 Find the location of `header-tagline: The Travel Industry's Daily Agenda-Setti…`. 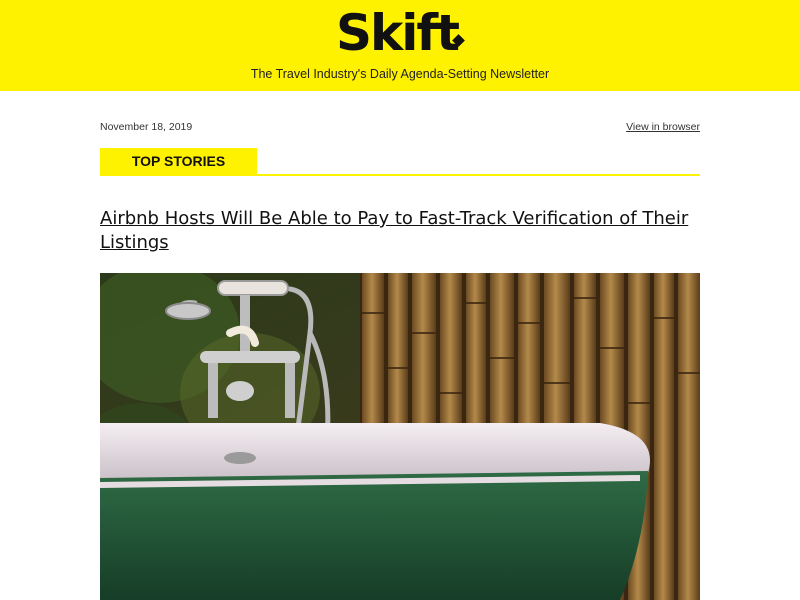

header-tagline: The Travel Industry's Daily Agenda-Setti… is located at coordinates (400, 74).